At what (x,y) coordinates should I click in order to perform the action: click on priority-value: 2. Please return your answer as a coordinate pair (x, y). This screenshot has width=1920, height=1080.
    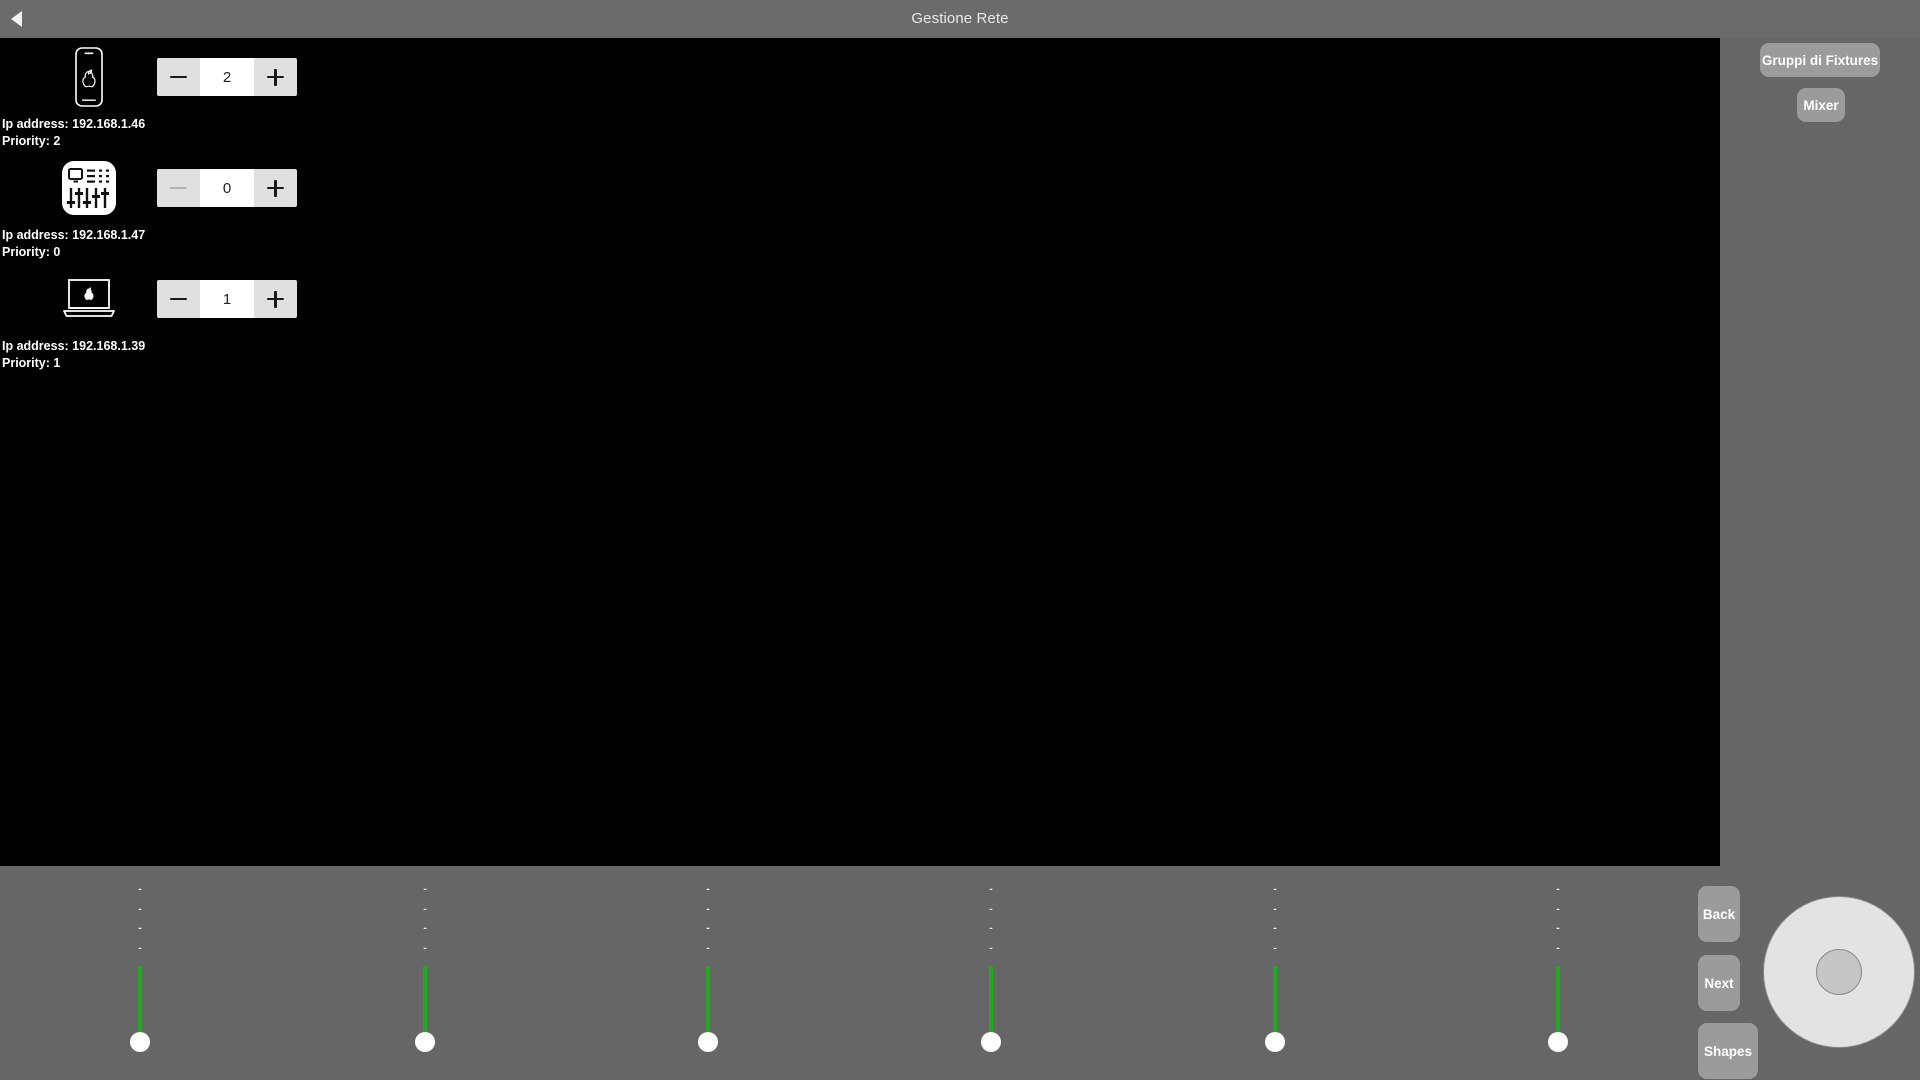
    Looking at the image, I should click on (227, 77).